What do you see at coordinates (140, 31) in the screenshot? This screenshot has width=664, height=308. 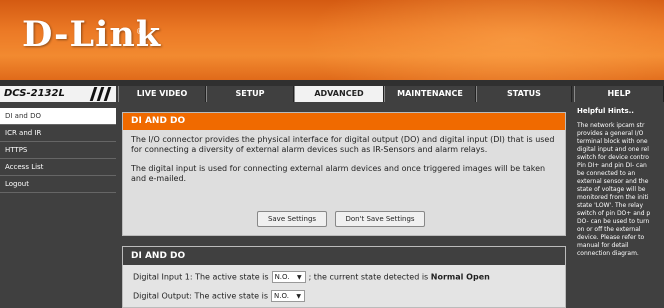 I see `registered-mark: ®` at bounding box center [140, 31].